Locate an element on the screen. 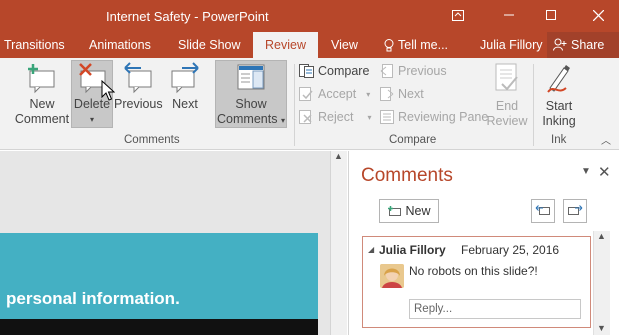  share-label: Share is located at coordinates (588, 45).